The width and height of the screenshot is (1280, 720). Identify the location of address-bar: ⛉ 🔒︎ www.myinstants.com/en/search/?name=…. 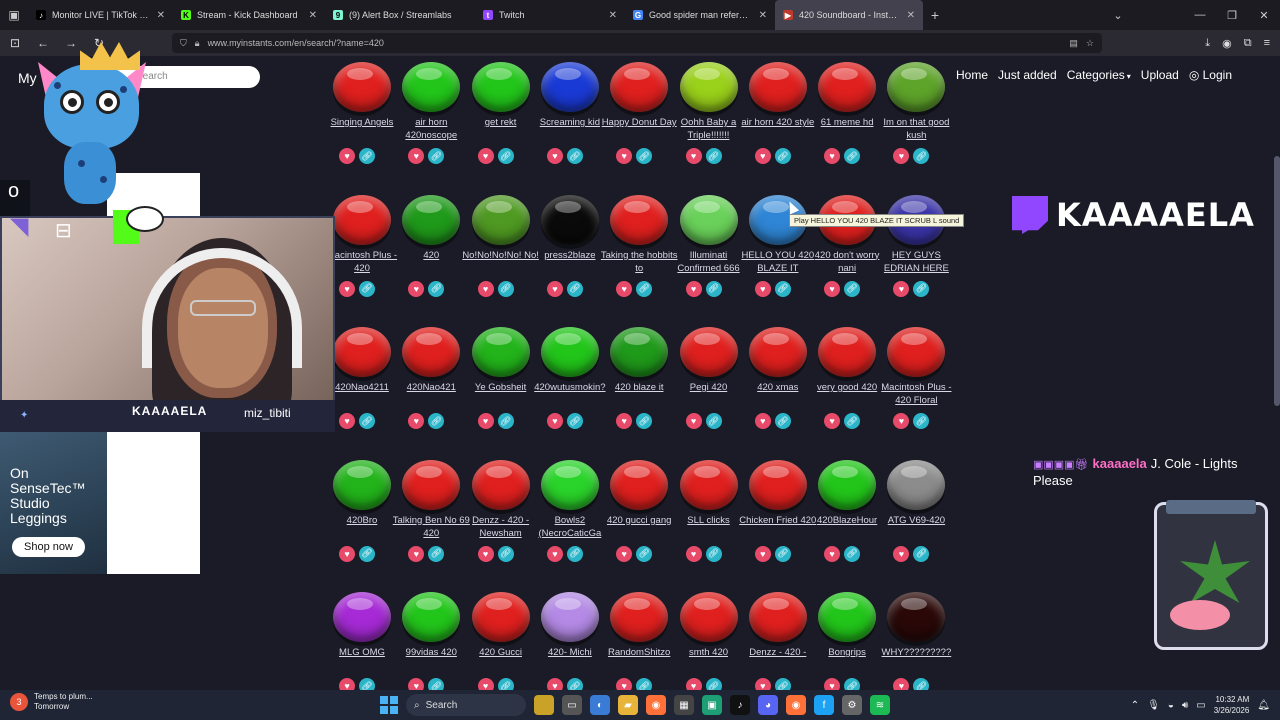
(637, 43).